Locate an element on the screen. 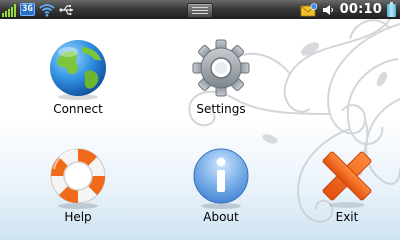 Image resolution: width=400 pixels, height=240 pixels. usb-icon is located at coordinates (66, 10).